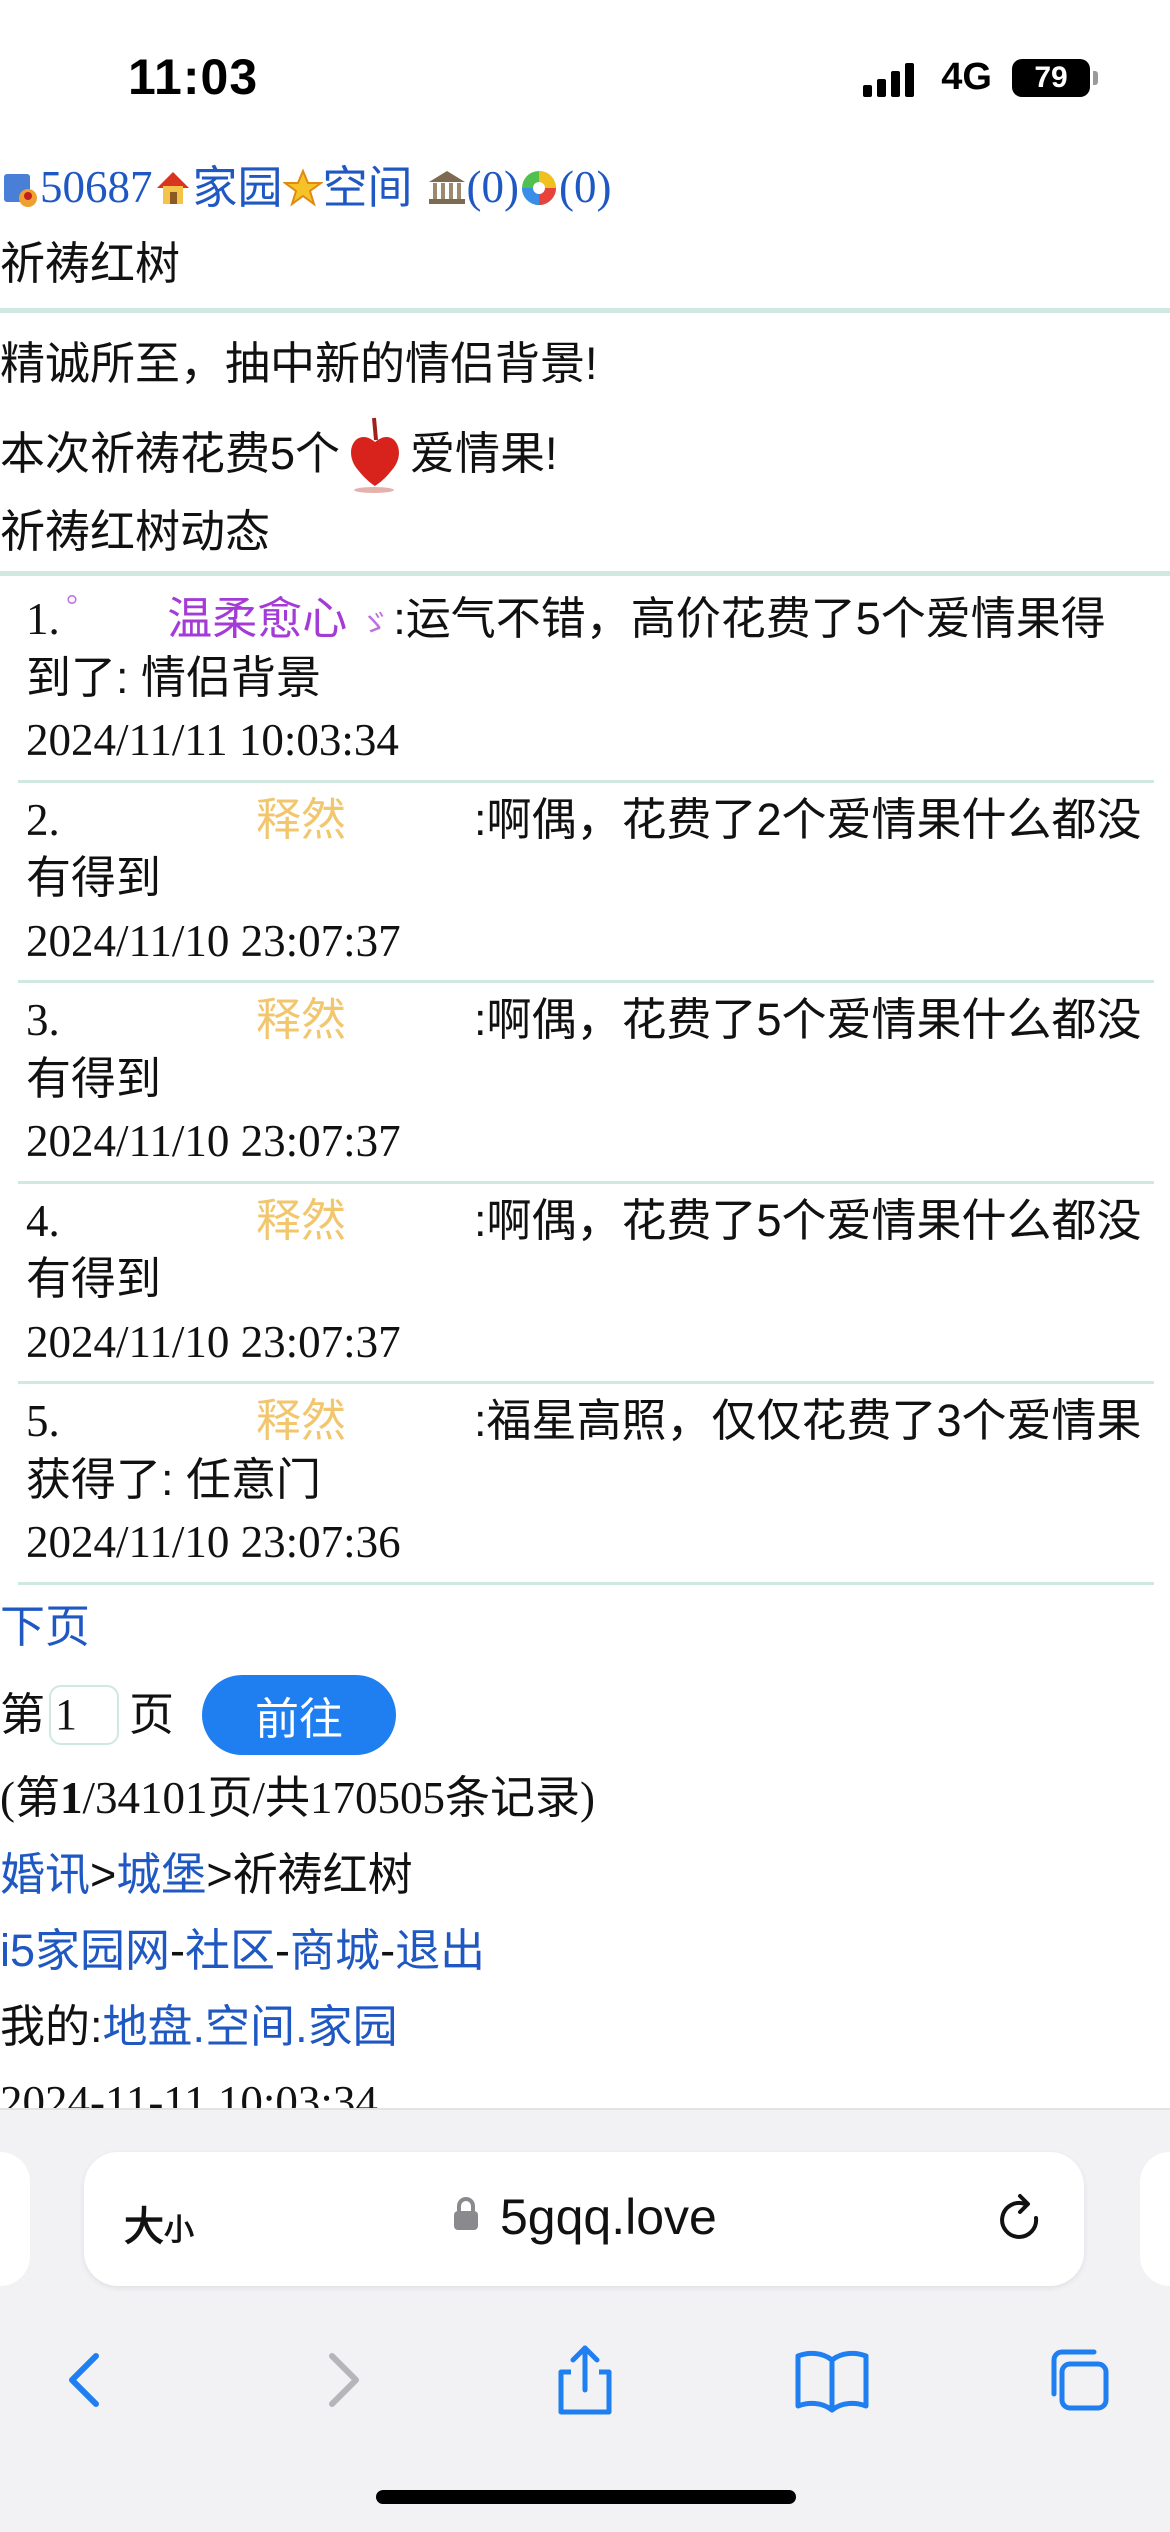 The width and height of the screenshot is (1170, 2532). What do you see at coordinates (586, 2497) in the screenshot?
I see `home-indicator` at bounding box center [586, 2497].